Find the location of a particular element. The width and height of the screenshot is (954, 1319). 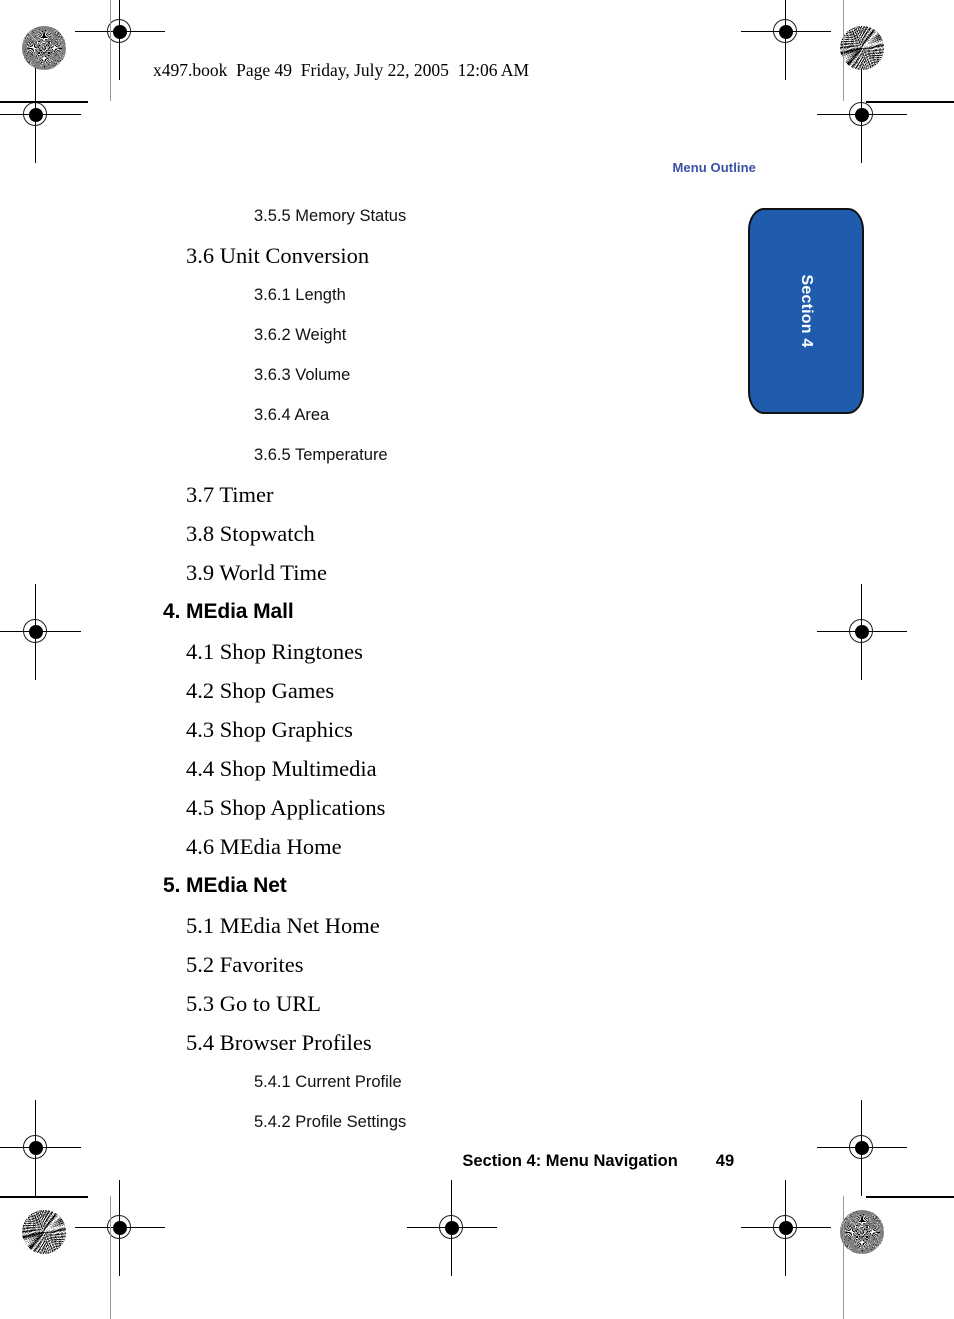

outline-entry-level-2: 3.6 Unit Conversion is located at coordinates (278, 255).